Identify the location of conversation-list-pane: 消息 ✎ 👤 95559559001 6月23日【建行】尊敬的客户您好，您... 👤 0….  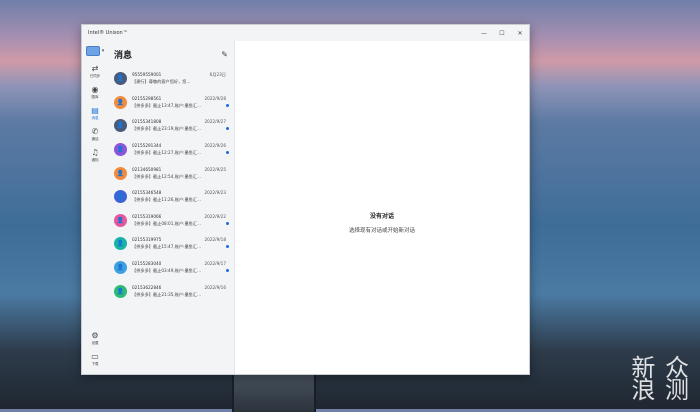
(171, 207).